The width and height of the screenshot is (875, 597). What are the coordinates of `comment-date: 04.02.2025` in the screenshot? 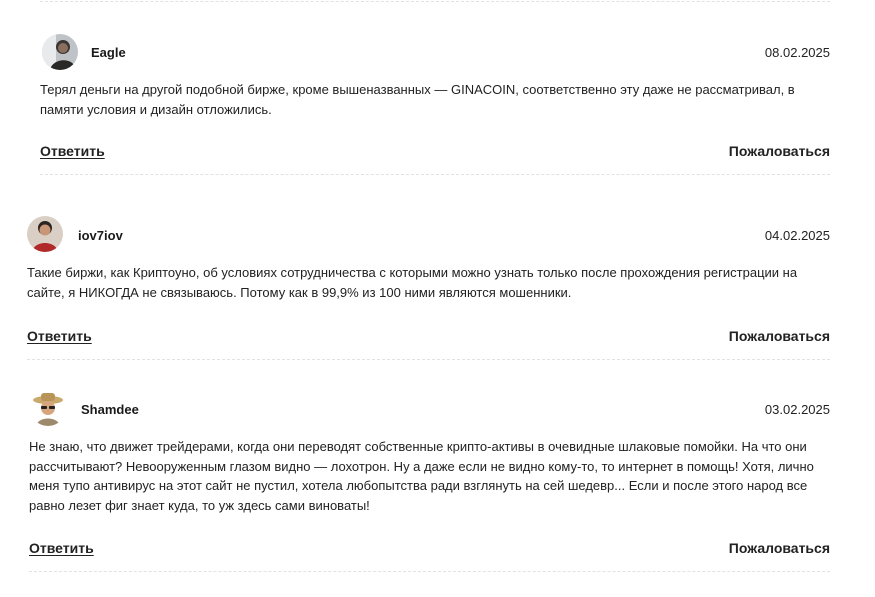 It's located at (797, 235).